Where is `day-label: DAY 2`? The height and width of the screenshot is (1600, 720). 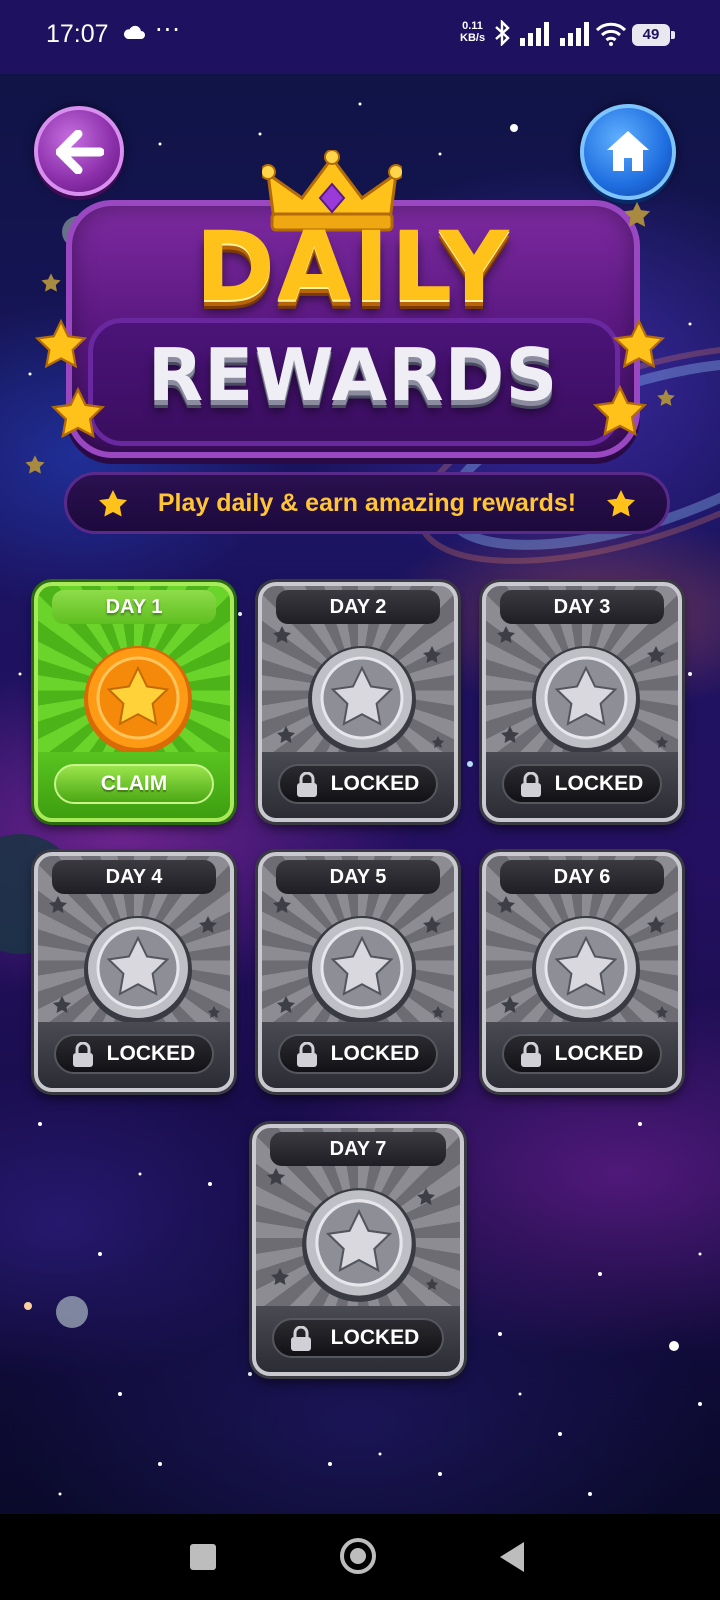
day-label: DAY 2 is located at coordinates (358, 607).